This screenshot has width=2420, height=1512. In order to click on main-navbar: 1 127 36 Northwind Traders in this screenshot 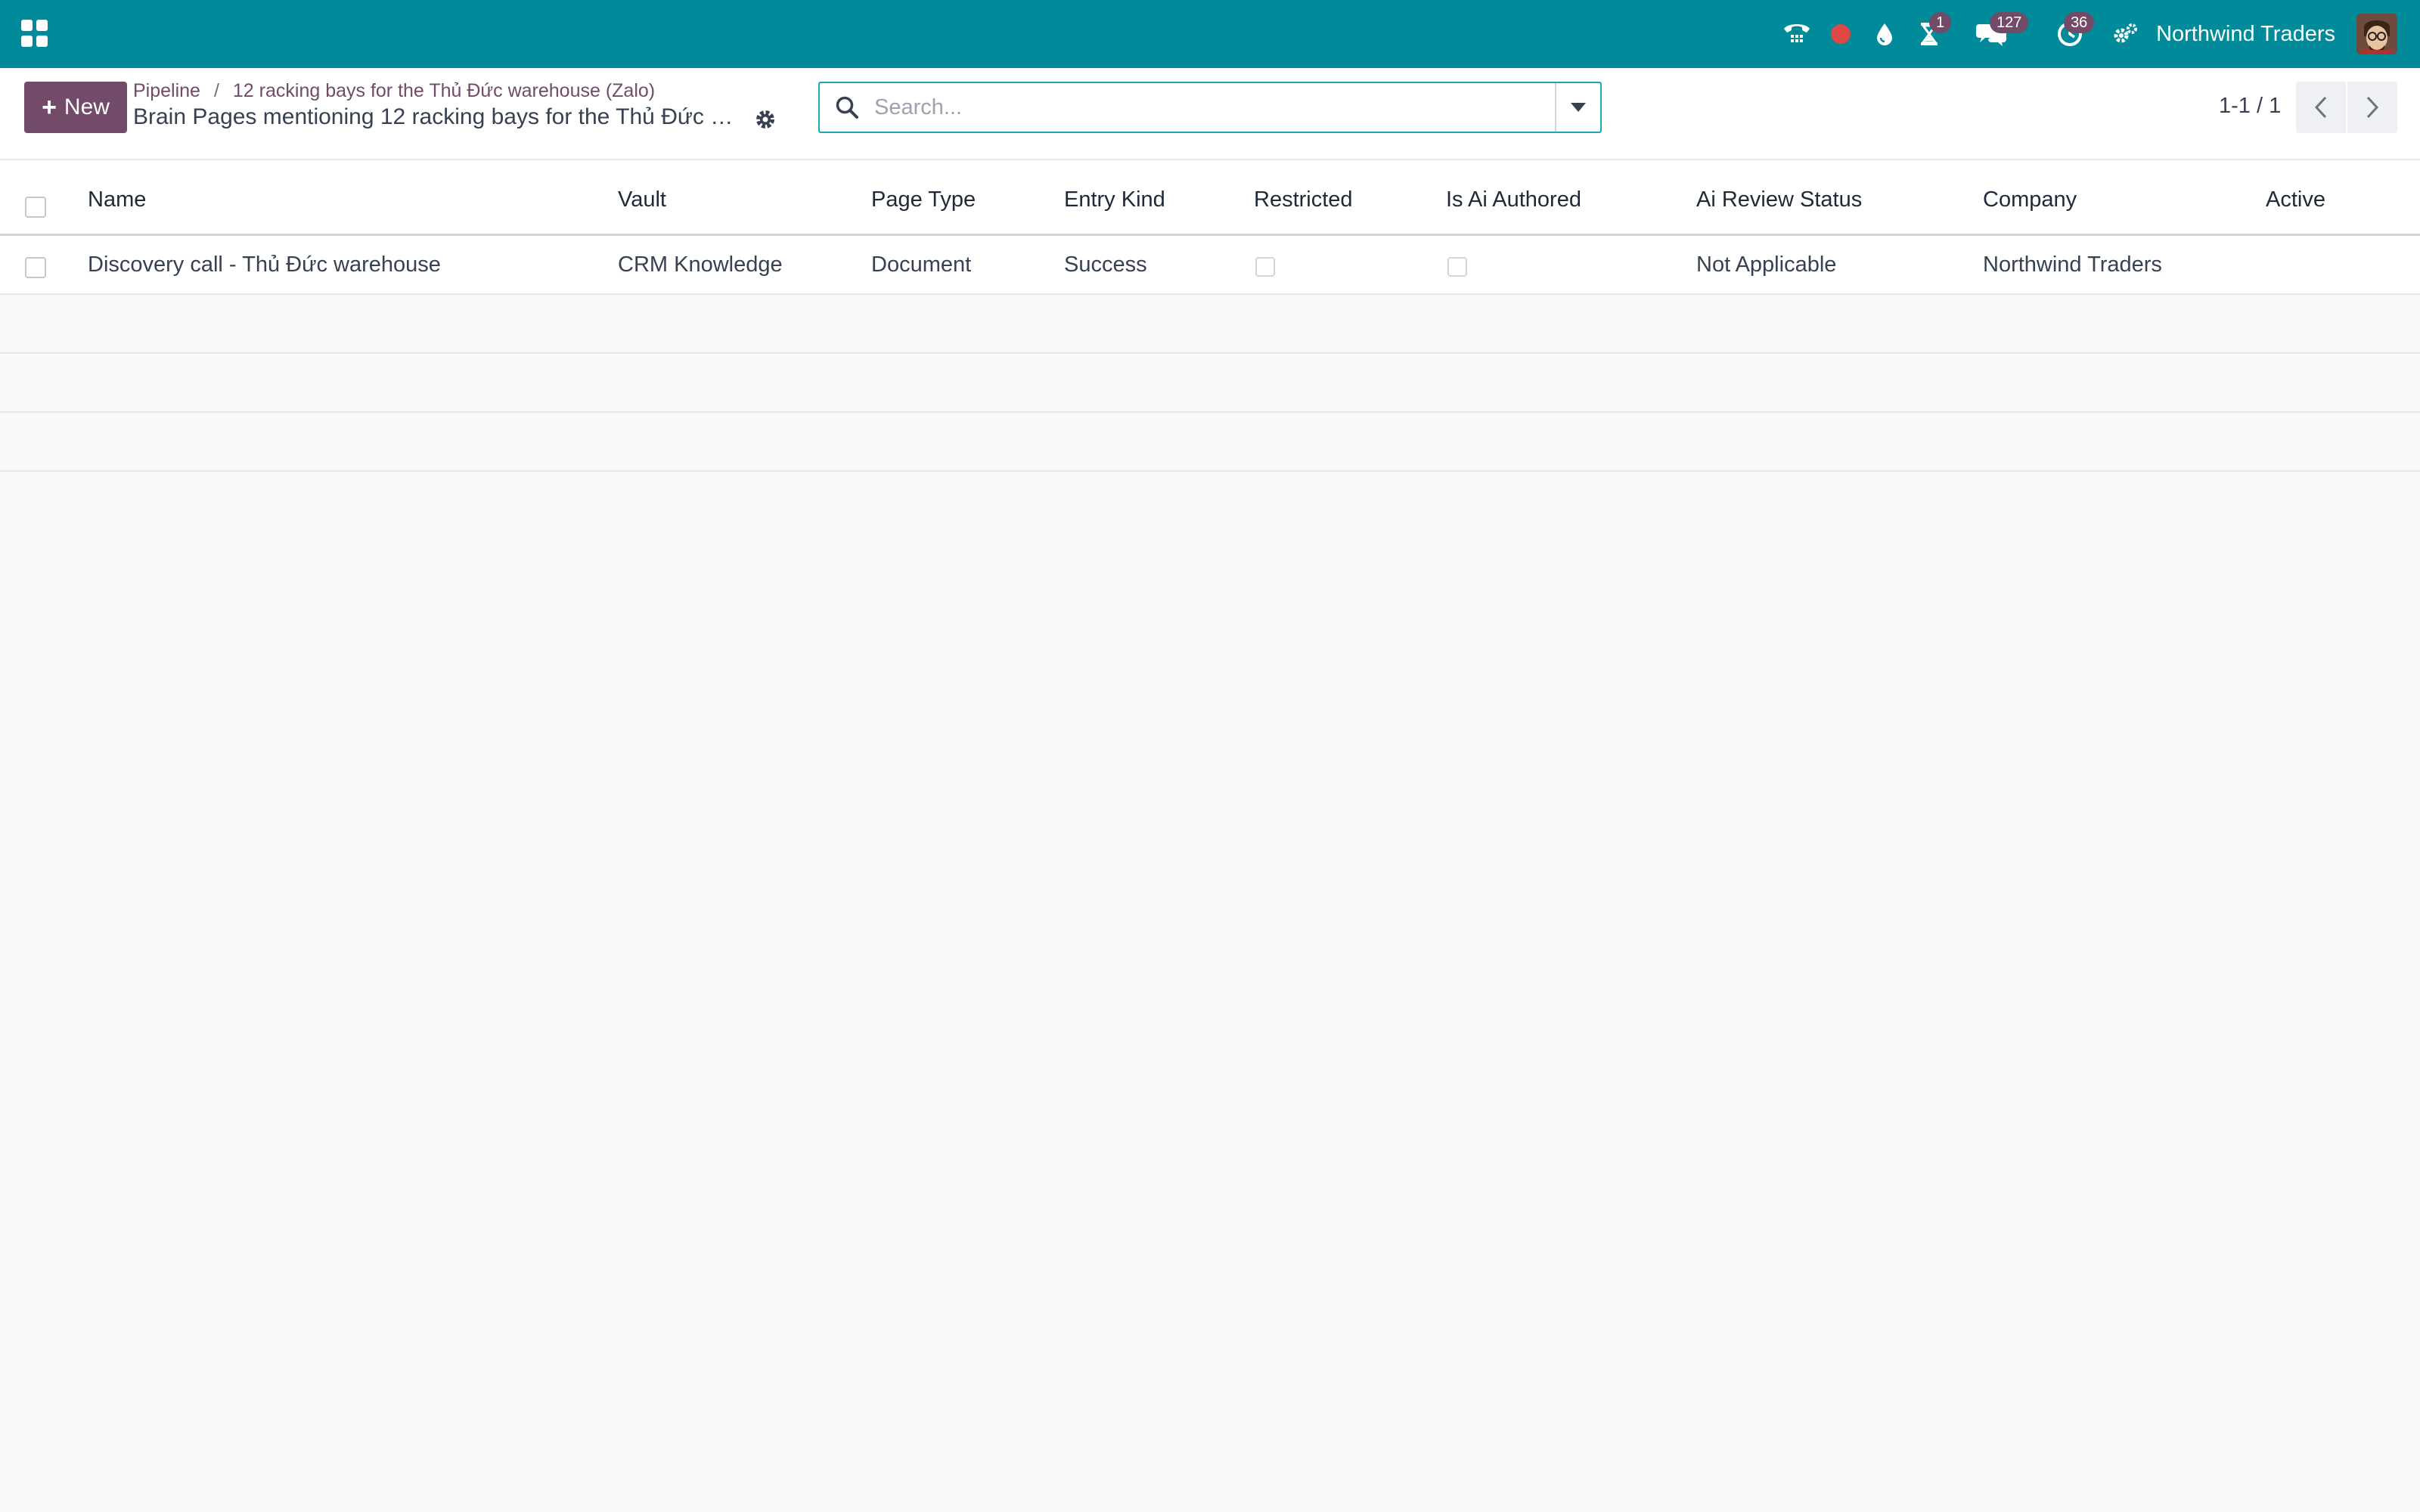, I will do `click(1210, 34)`.